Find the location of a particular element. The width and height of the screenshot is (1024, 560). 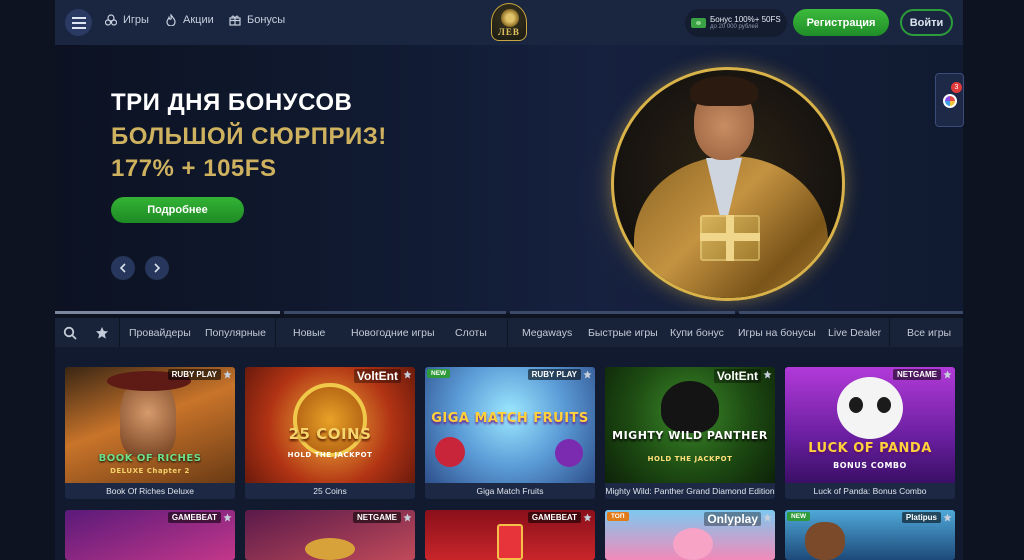

category-fast-games: Быстрые игры is located at coordinates (623, 333).